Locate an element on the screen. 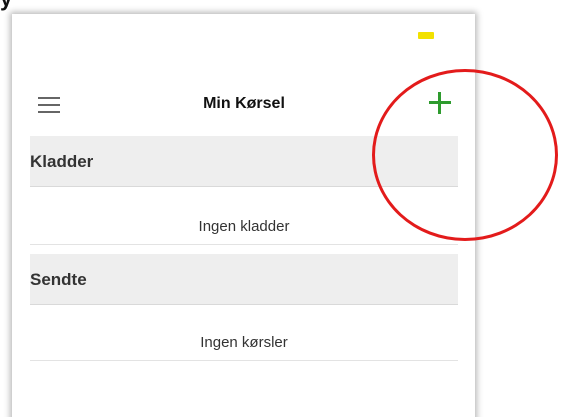 The image size is (566, 417). caption-fragment: y is located at coordinates (6, 6).